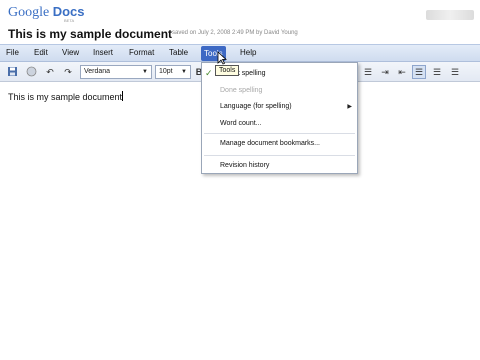 This screenshot has width=480, height=360. Describe the element at coordinates (103, 54) in the screenshot. I see `menu-insert: Insert` at that location.